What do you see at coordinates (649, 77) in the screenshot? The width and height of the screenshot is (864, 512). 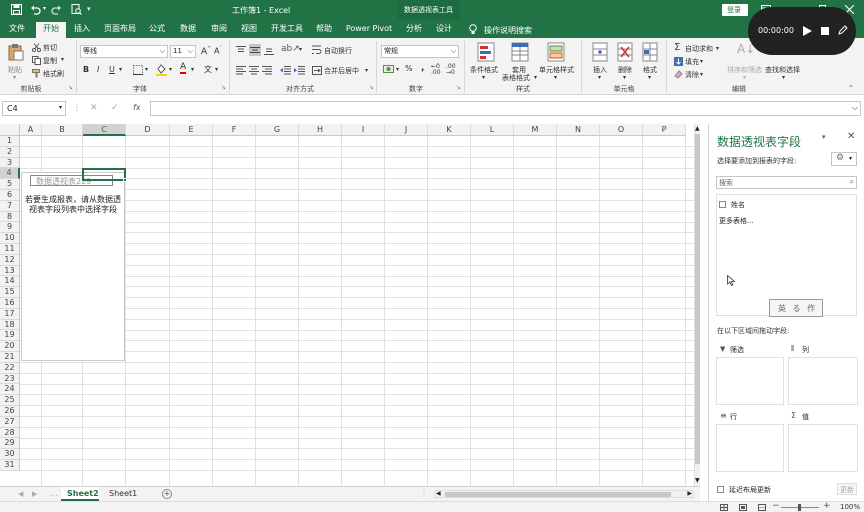 I see `format-dropdown-icon: ▾` at bounding box center [649, 77].